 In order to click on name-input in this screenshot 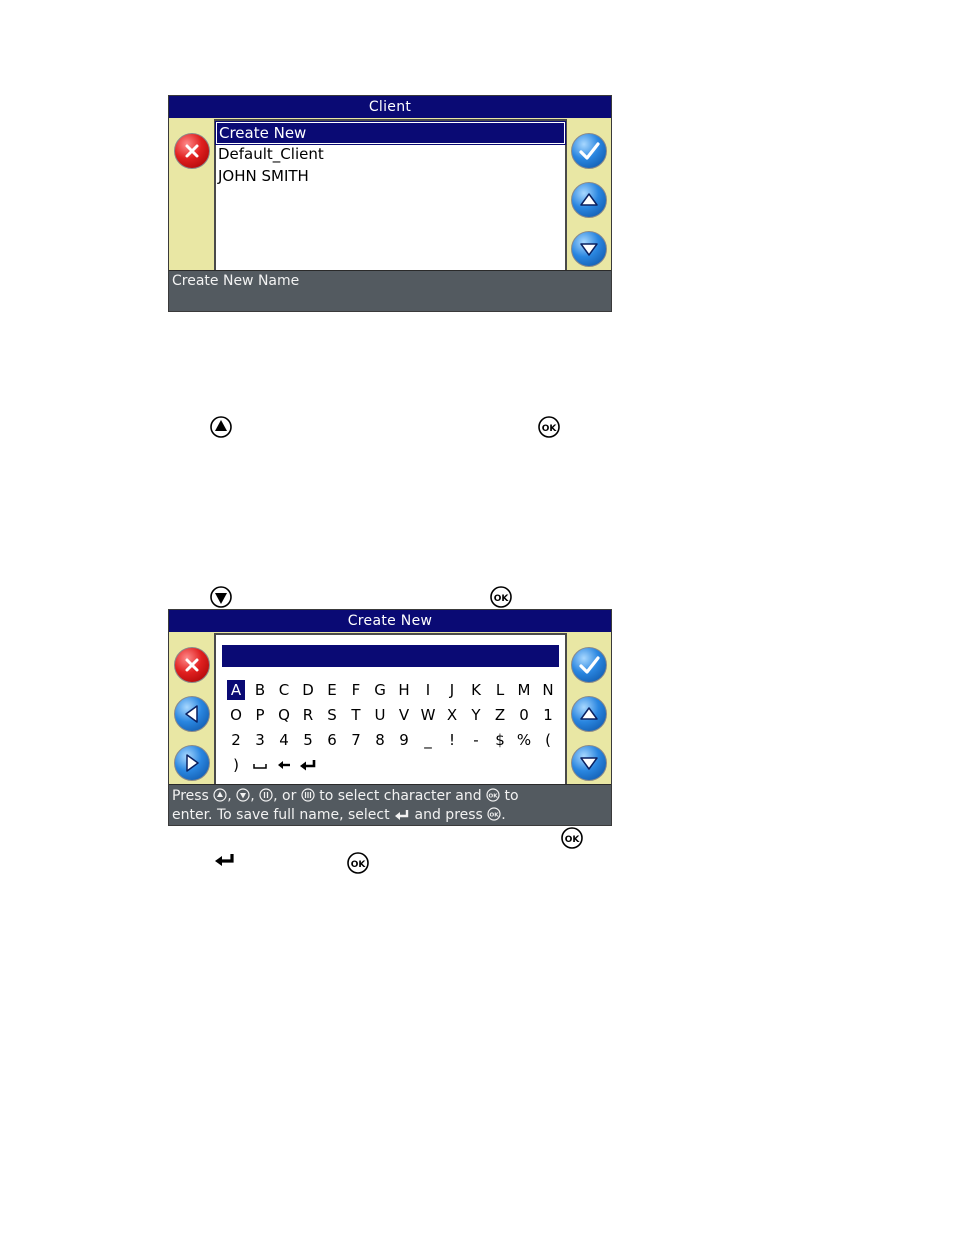, I will do `click(390, 656)`.